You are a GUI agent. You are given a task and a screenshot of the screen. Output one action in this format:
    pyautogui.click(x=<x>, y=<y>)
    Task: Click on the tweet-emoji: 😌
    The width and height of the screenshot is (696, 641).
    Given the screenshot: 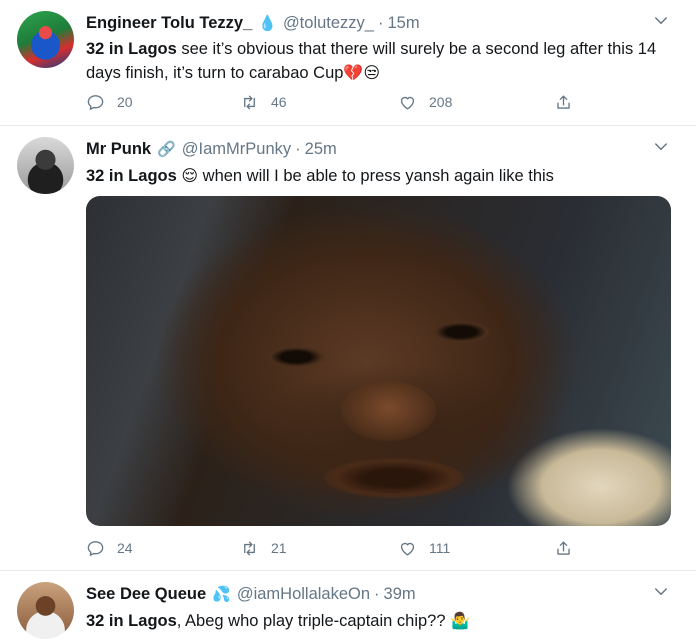 What is the action you would take?
    pyautogui.click(x=190, y=175)
    